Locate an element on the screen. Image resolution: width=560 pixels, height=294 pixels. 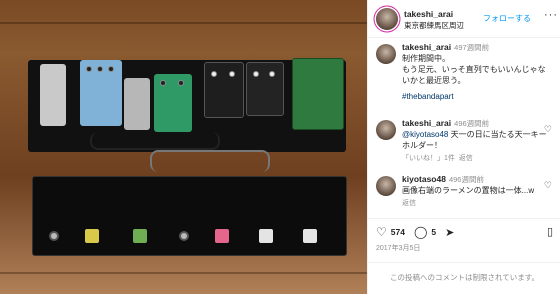
pedal-silver is located at coordinates (53, 95).